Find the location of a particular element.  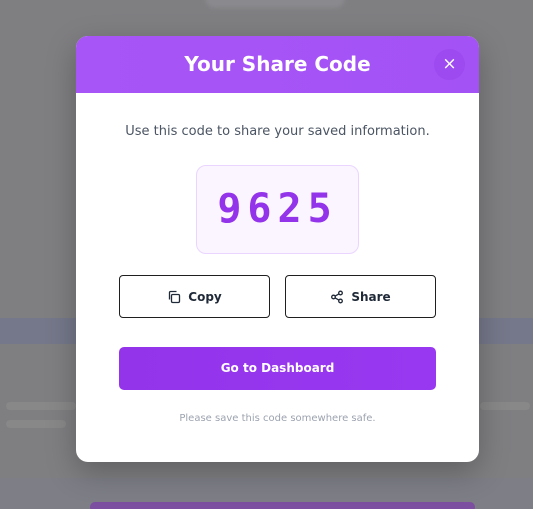

share-code: 9625 is located at coordinates (277, 209).